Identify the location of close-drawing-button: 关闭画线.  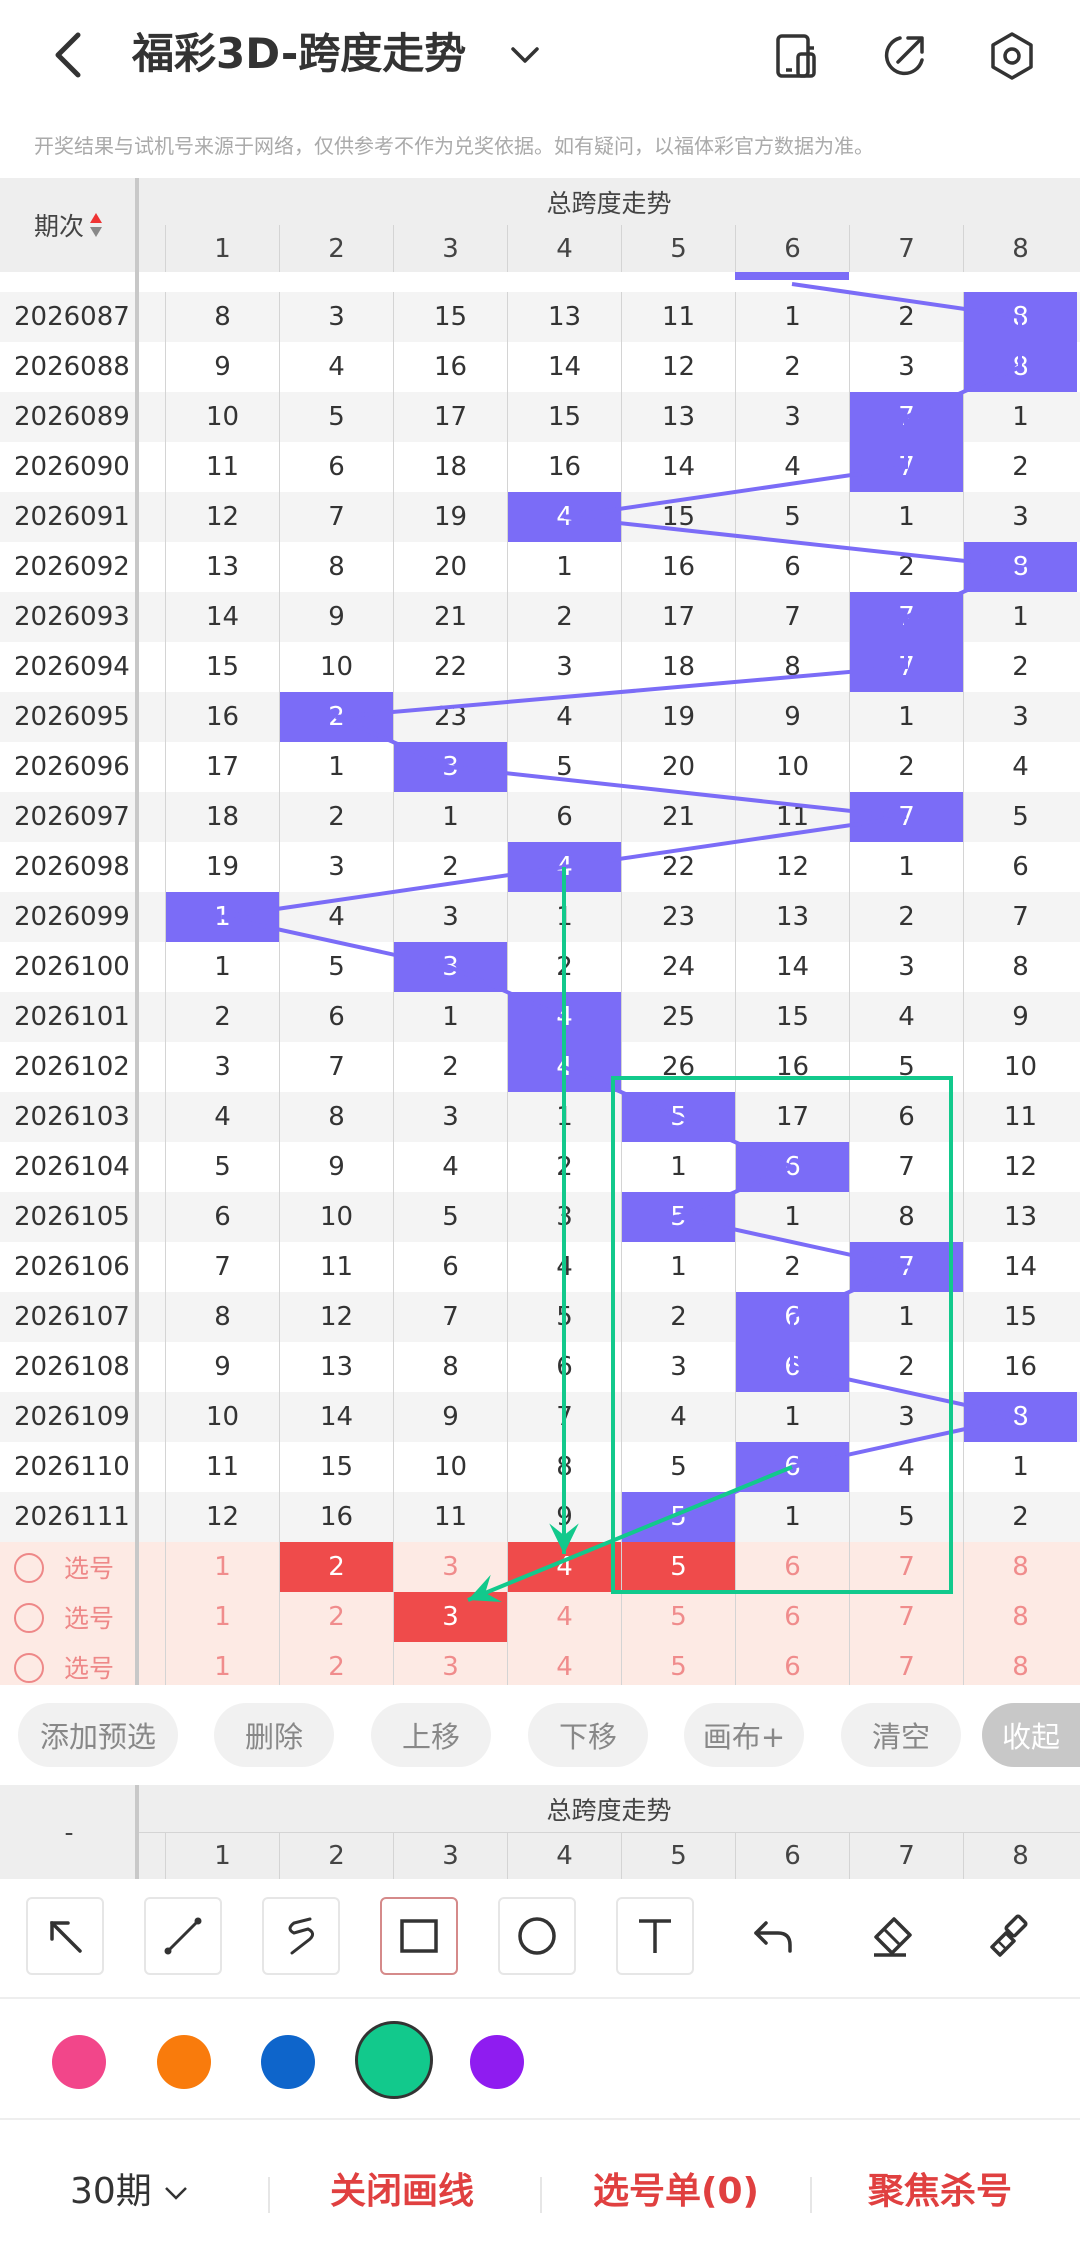
(402, 2188).